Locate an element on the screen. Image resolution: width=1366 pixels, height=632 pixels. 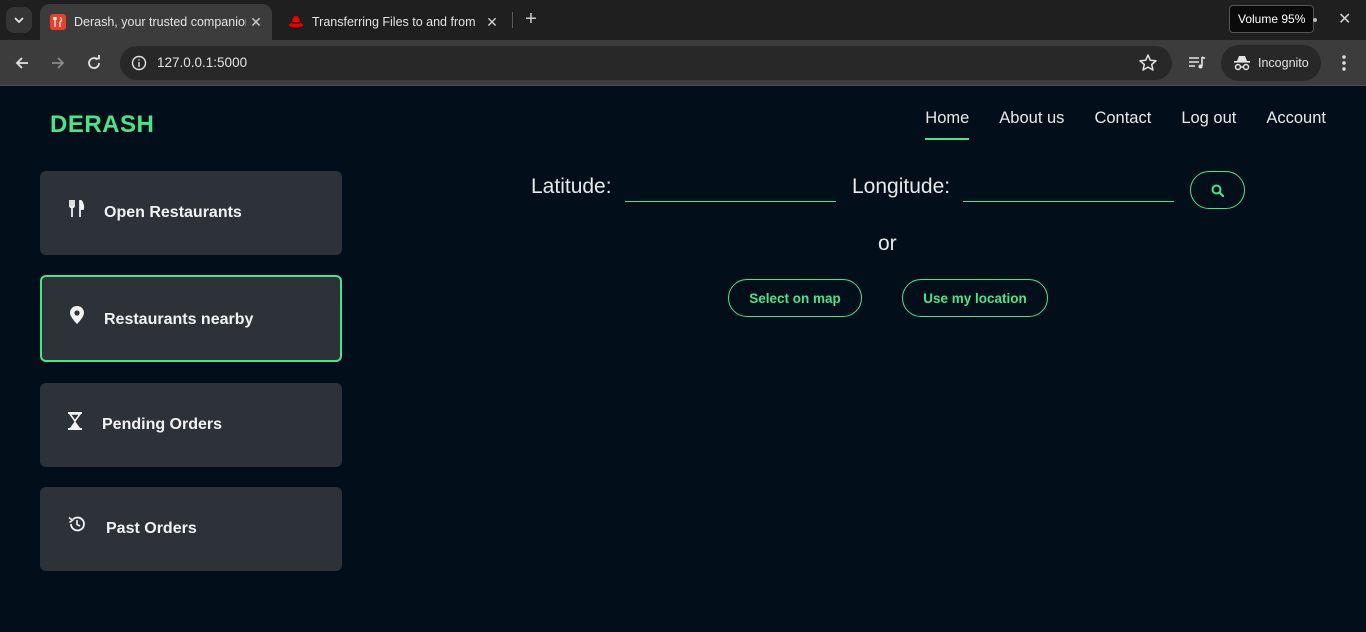
longitude-input is located at coordinates (1068, 189).